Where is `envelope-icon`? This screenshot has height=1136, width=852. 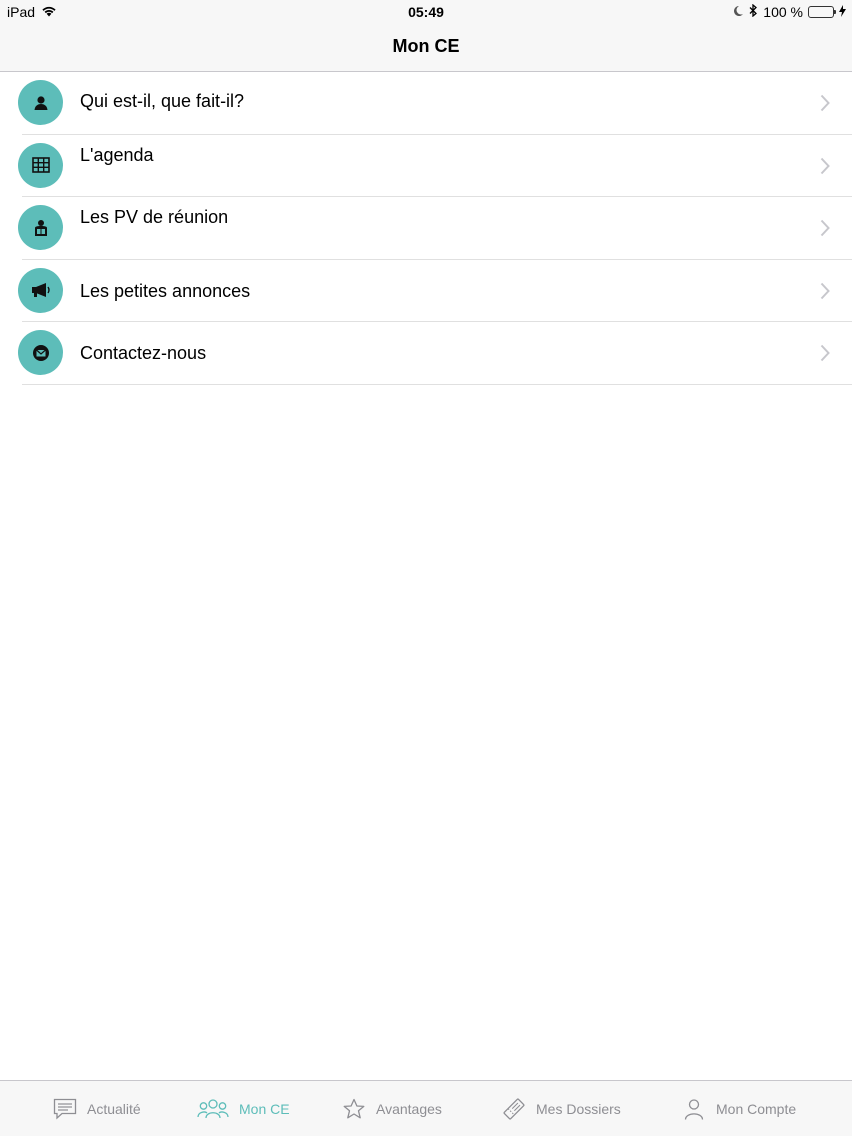
envelope-icon is located at coordinates (40, 352).